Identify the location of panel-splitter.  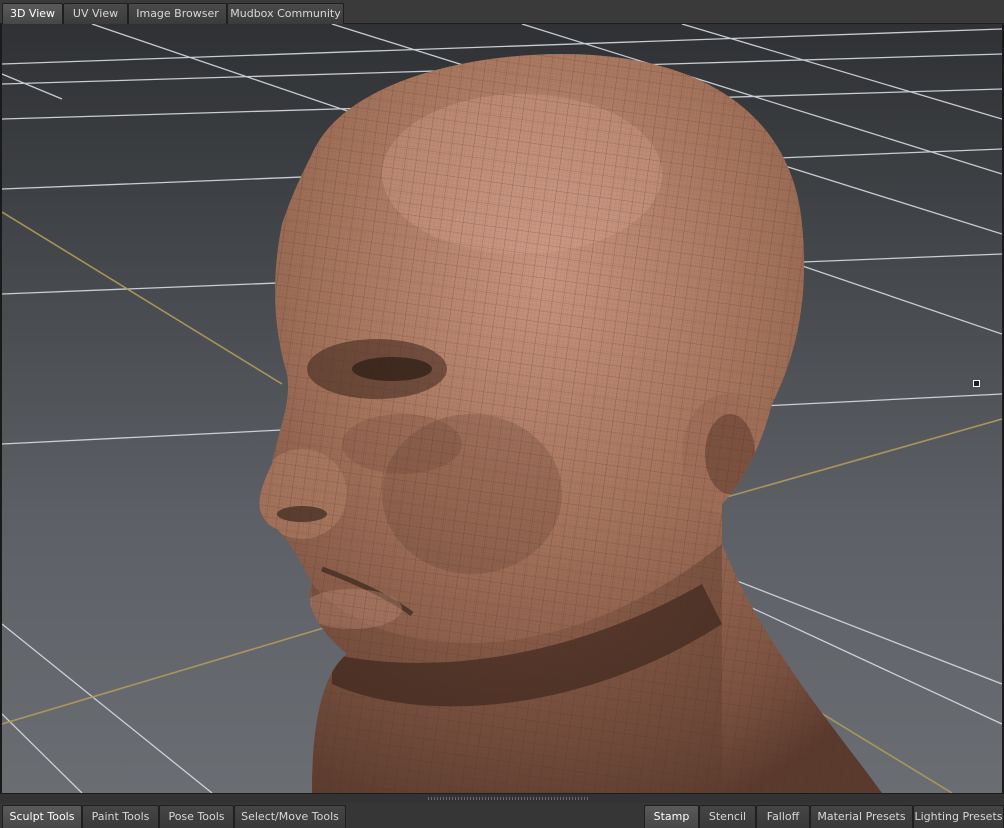
(502, 798).